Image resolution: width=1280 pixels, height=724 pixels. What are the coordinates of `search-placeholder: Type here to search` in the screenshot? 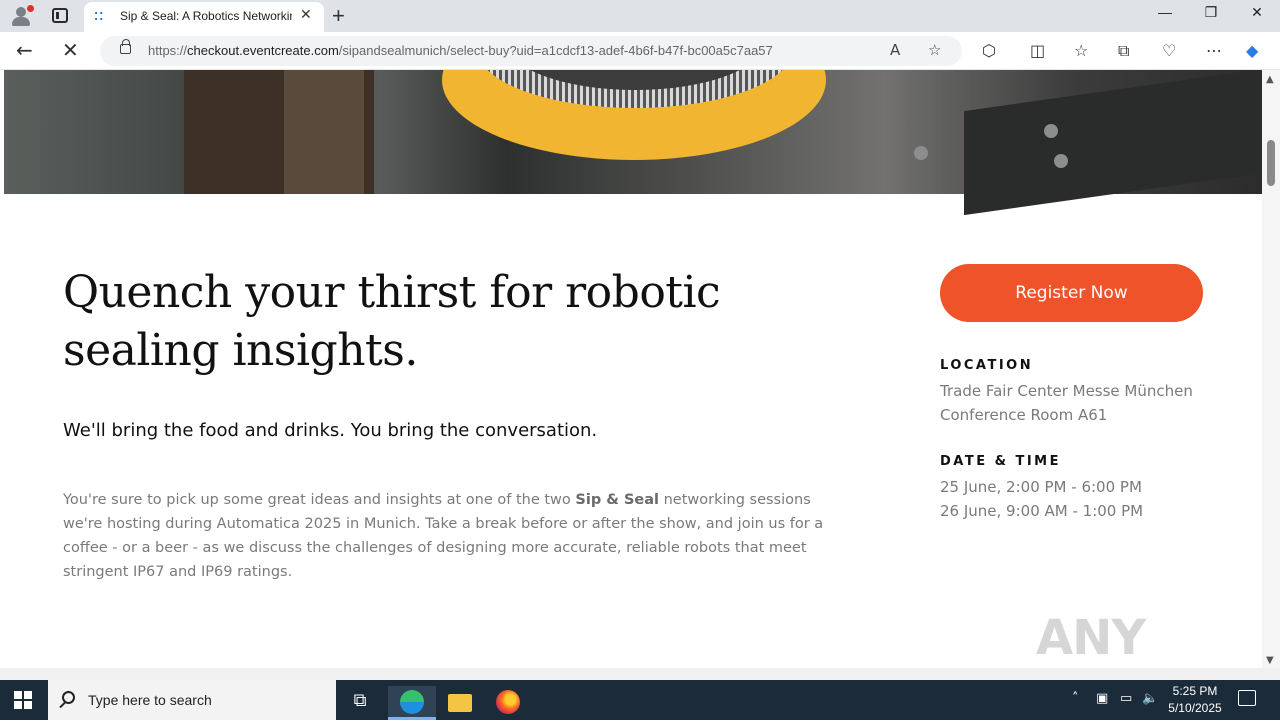 It's located at (150, 700).